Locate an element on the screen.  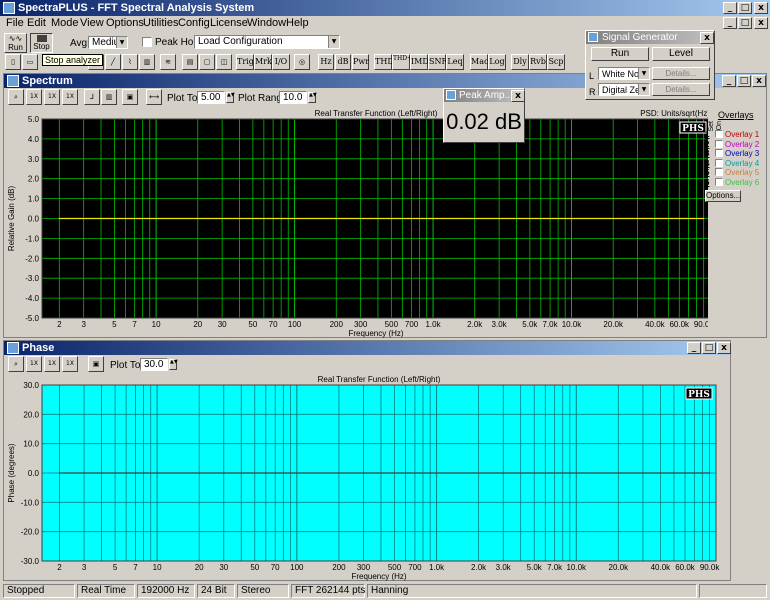
overlay-set-button: 2 is located at coordinates (707, 144).